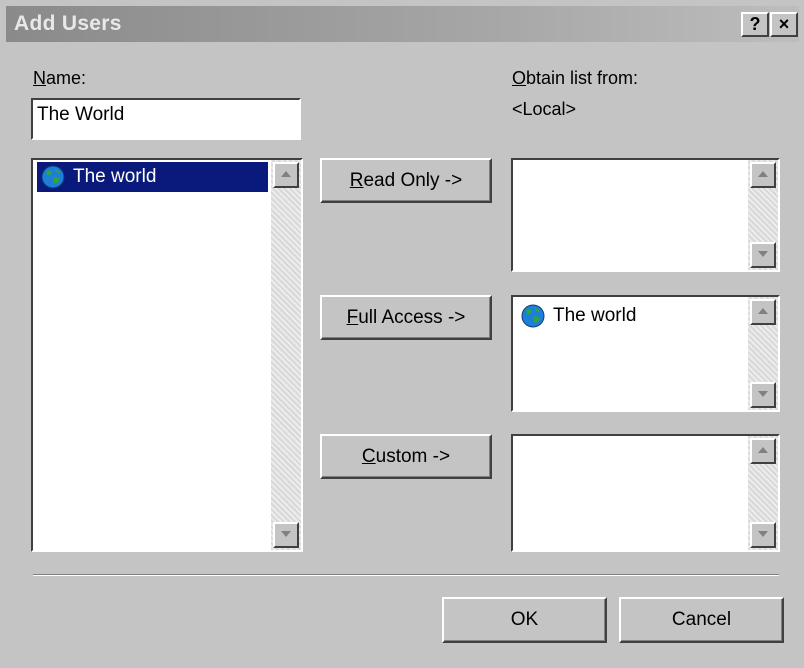 This screenshot has height=668, width=804. Describe the element at coordinates (524, 620) in the screenshot. I see `ok-button: OK` at that location.